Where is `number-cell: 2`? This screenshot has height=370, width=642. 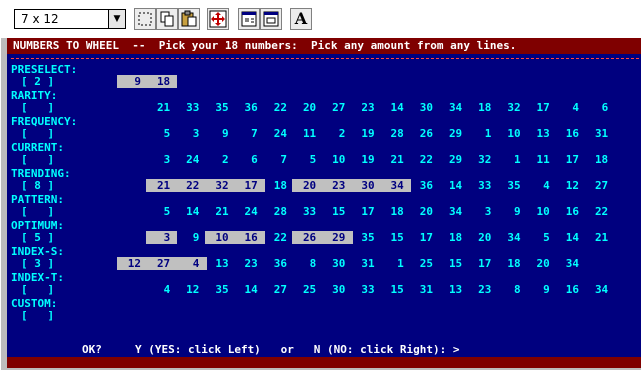 number-cell: 2 is located at coordinates (218, 160).